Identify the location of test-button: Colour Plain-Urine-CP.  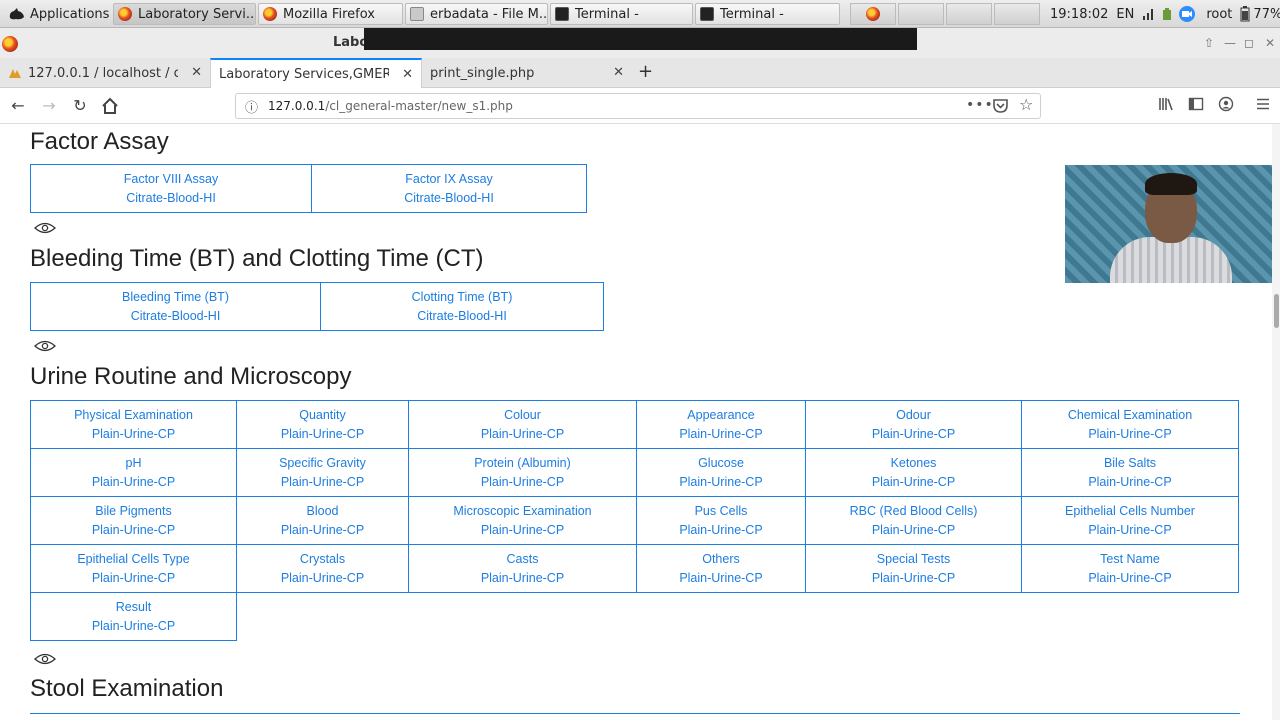
(522, 424).